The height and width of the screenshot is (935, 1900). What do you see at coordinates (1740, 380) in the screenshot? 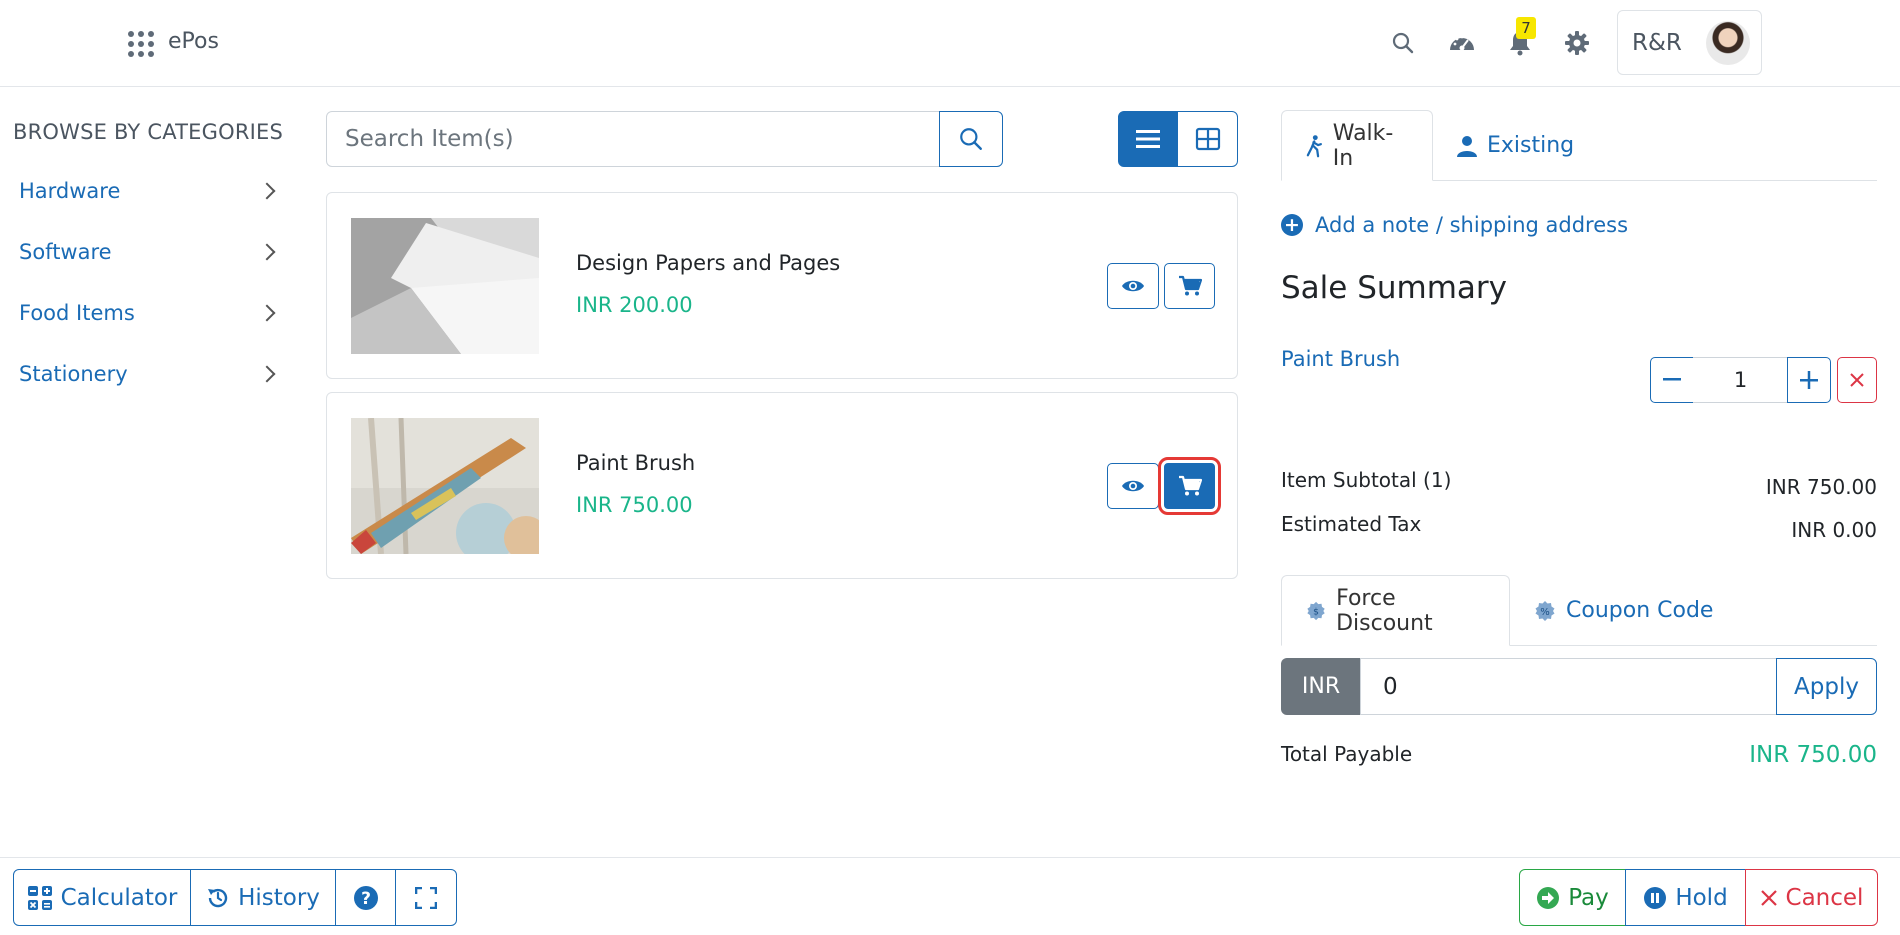
I see `quantity-input` at bounding box center [1740, 380].